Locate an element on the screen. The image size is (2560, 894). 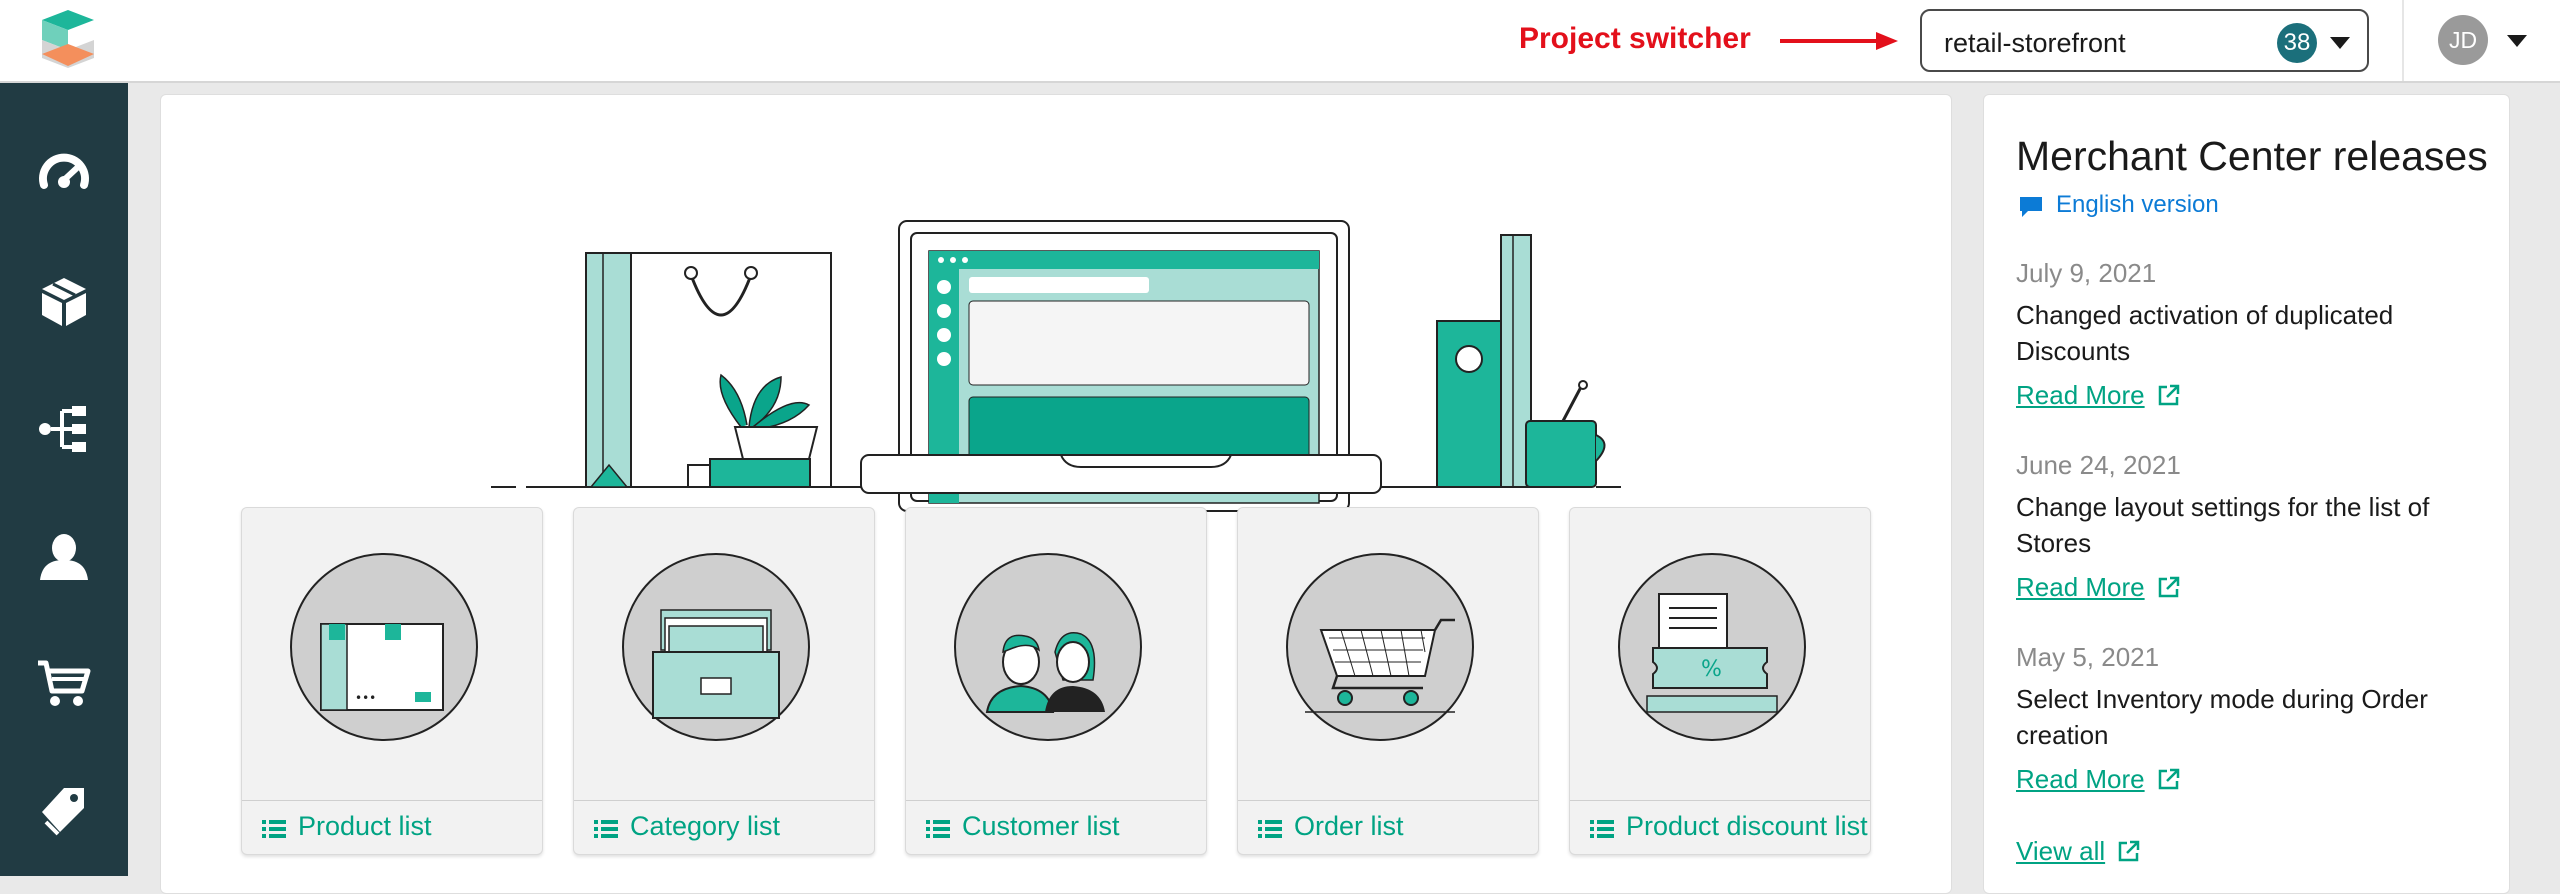
sidebar-item-customers is located at coordinates (64, 555).